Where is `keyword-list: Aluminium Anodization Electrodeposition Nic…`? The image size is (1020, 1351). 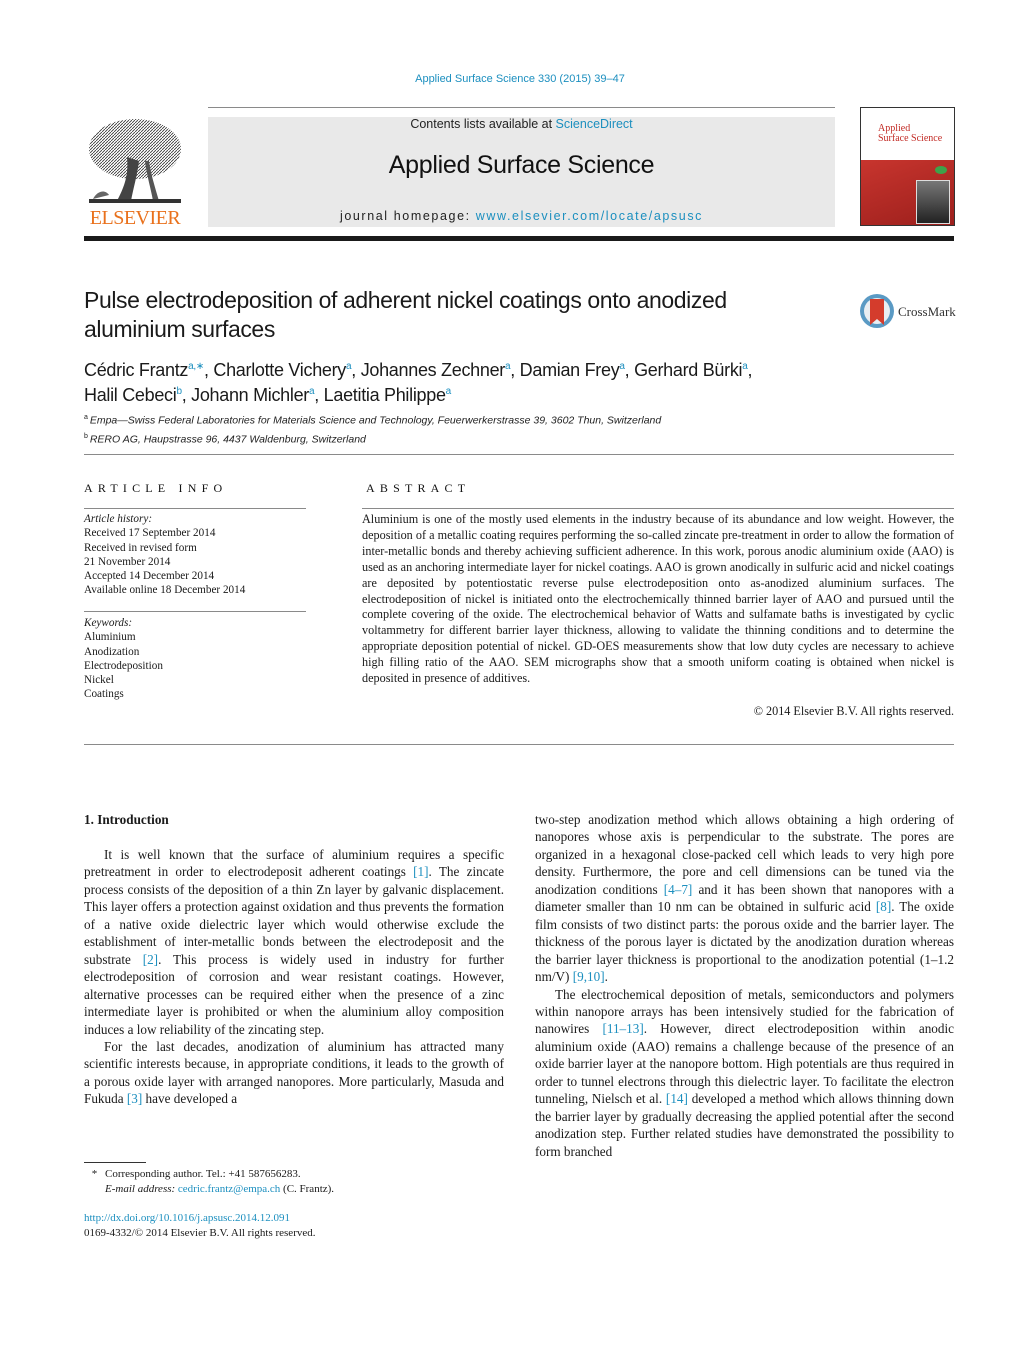
keyword-list: Aluminium Anodization Electrodeposition Nic… is located at coordinates (195, 665).